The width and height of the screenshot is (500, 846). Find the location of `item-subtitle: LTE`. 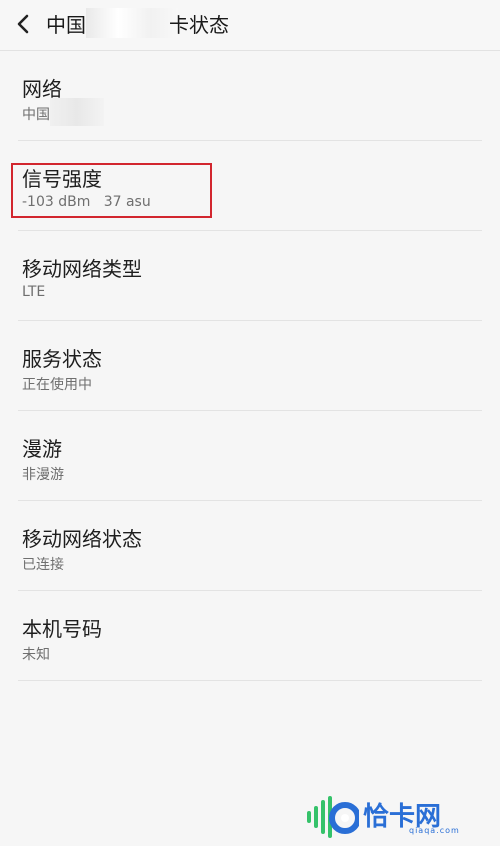

item-subtitle: LTE is located at coordinates (34, 292).